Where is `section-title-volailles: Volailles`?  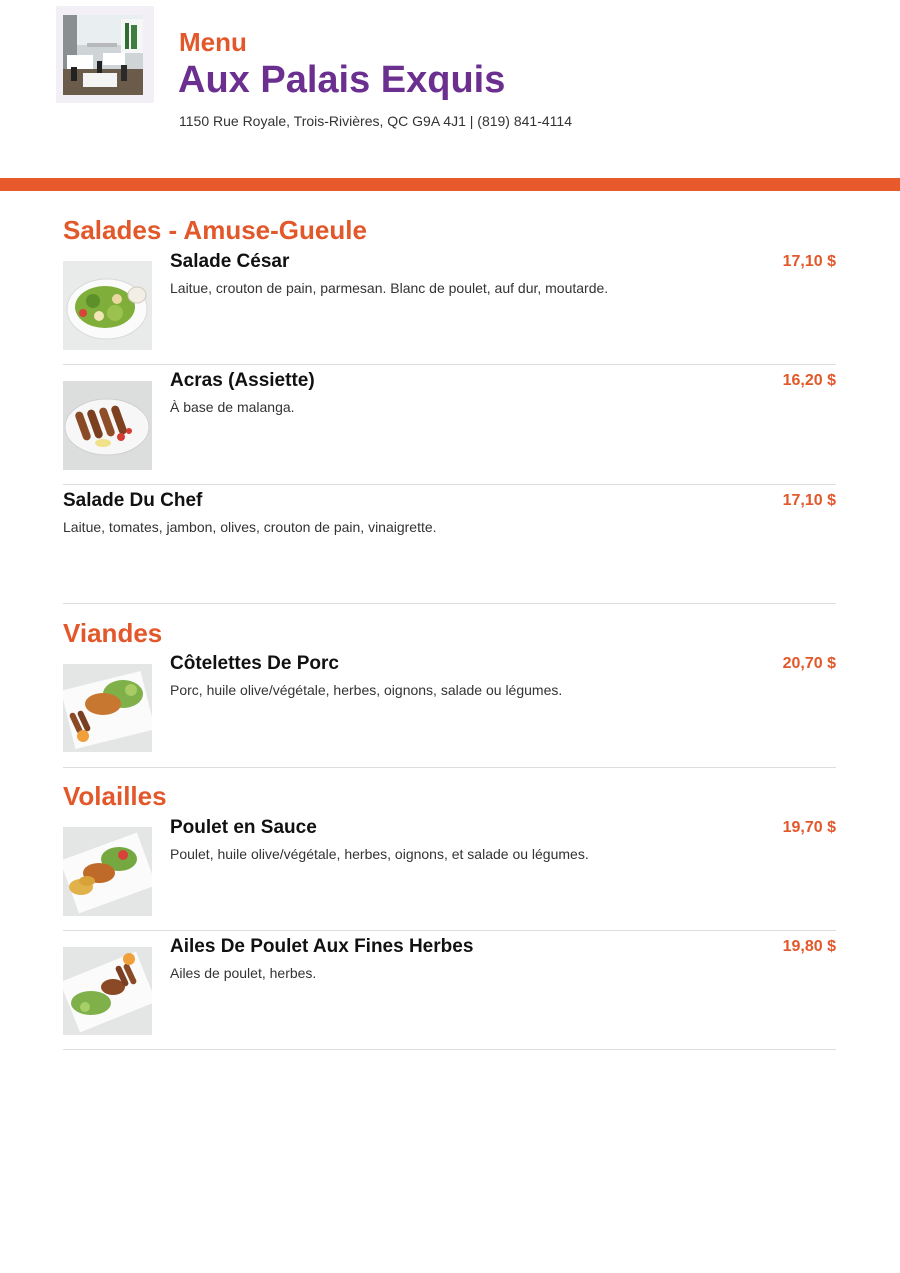
section-title-volailles: Volailles is located at coordinates (115, 796).